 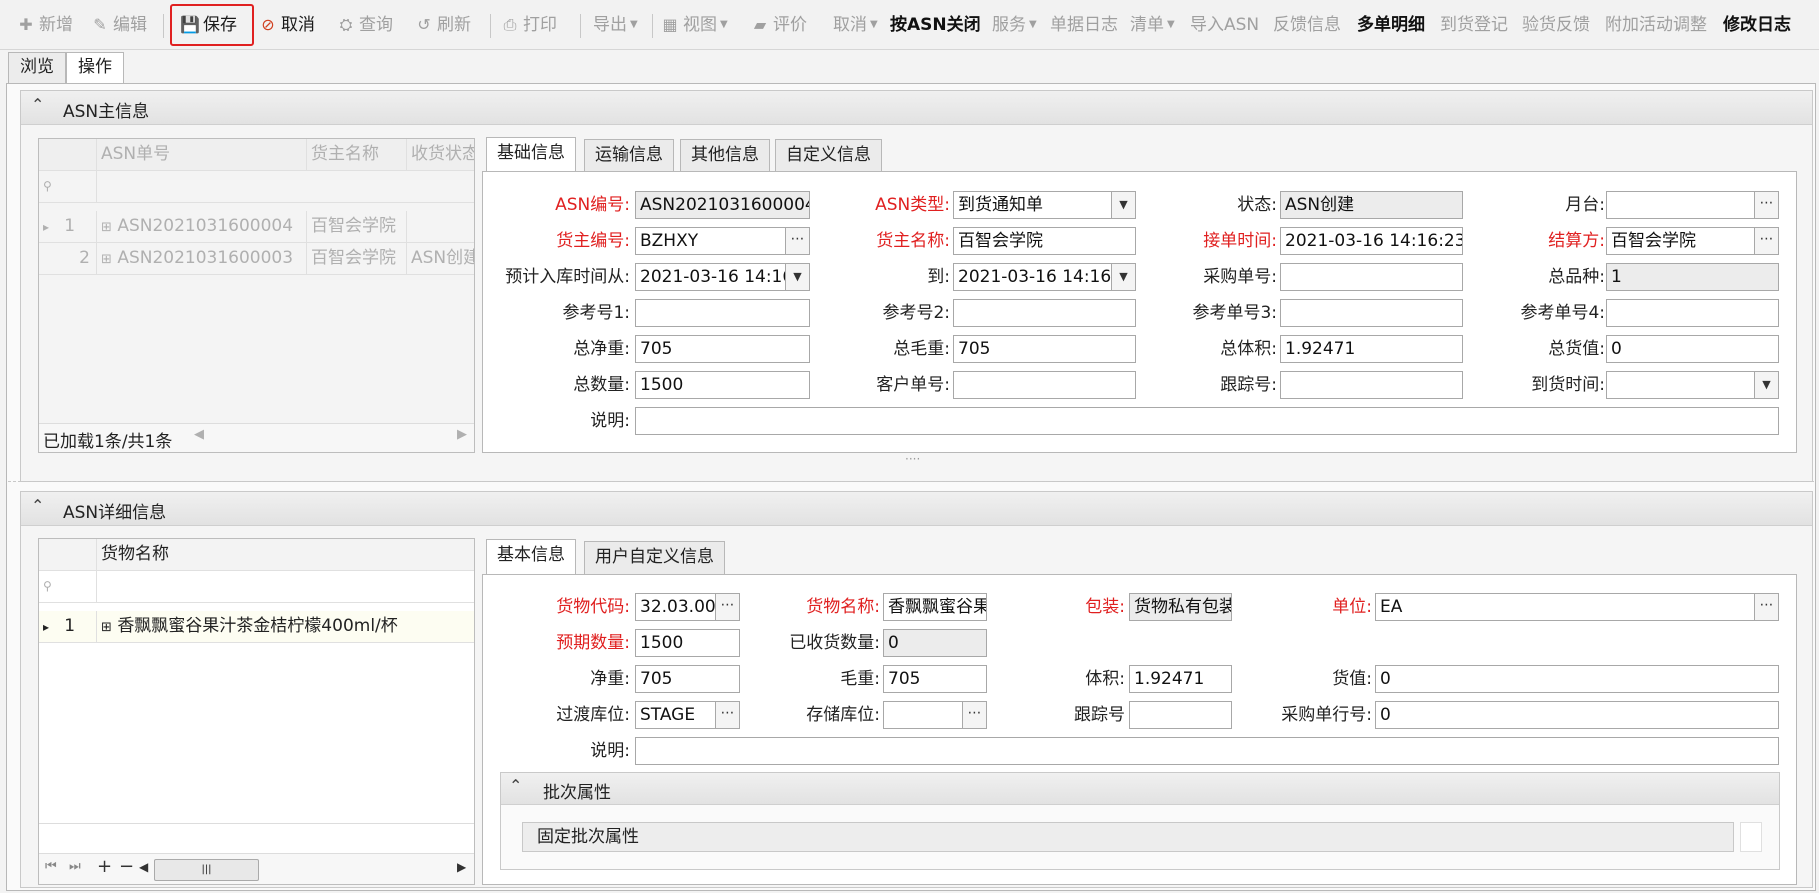 I want to click on splitter, so click(x=911, y=481).